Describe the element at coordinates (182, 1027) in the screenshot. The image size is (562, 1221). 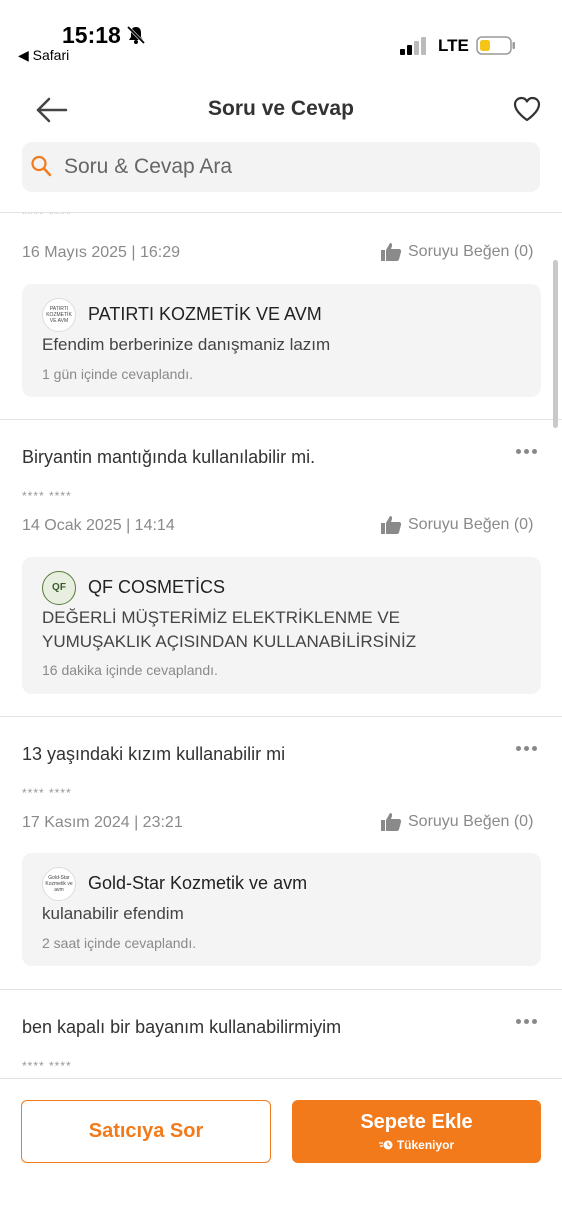
I see `question-text: ben kapalı bir bayanım kullanabilirmiyim` at that location.